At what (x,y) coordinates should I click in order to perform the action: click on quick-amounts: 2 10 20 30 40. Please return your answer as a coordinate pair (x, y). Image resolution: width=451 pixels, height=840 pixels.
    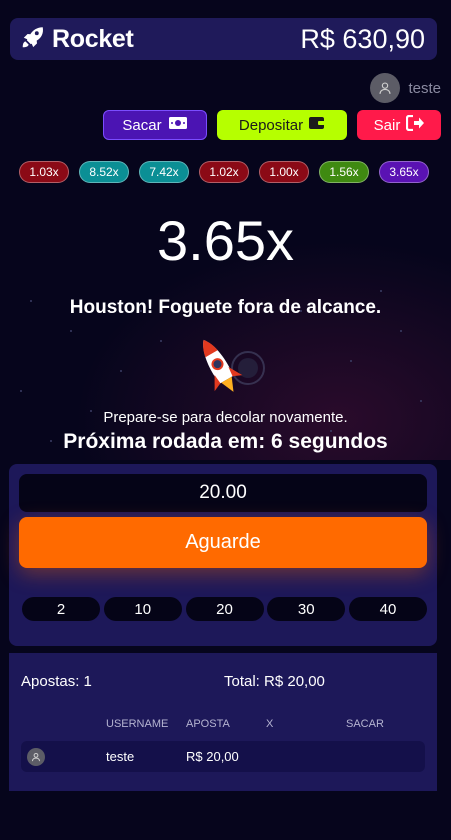
    Looking at the image, I should click on (224, 609).